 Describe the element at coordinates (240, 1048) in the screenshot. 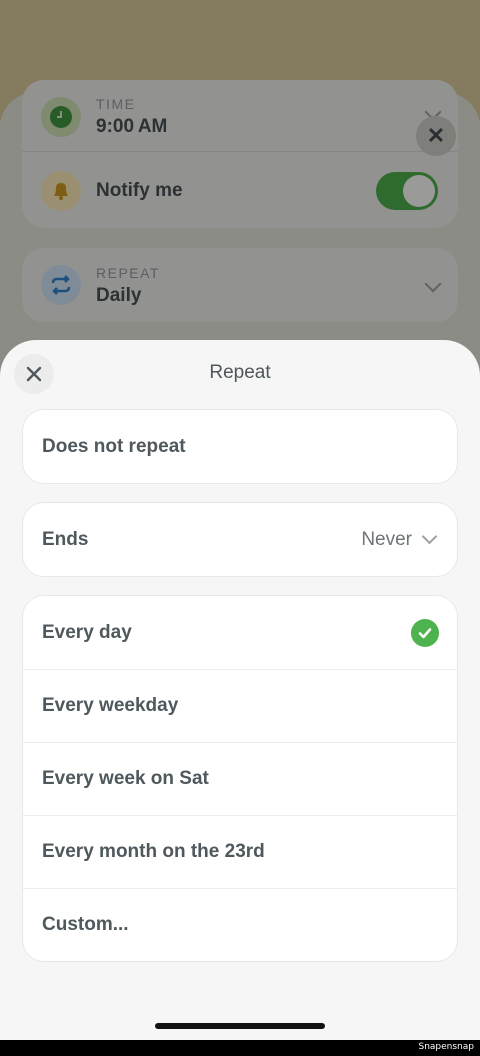

I see `footer-bar: Snapensnap` at that location.